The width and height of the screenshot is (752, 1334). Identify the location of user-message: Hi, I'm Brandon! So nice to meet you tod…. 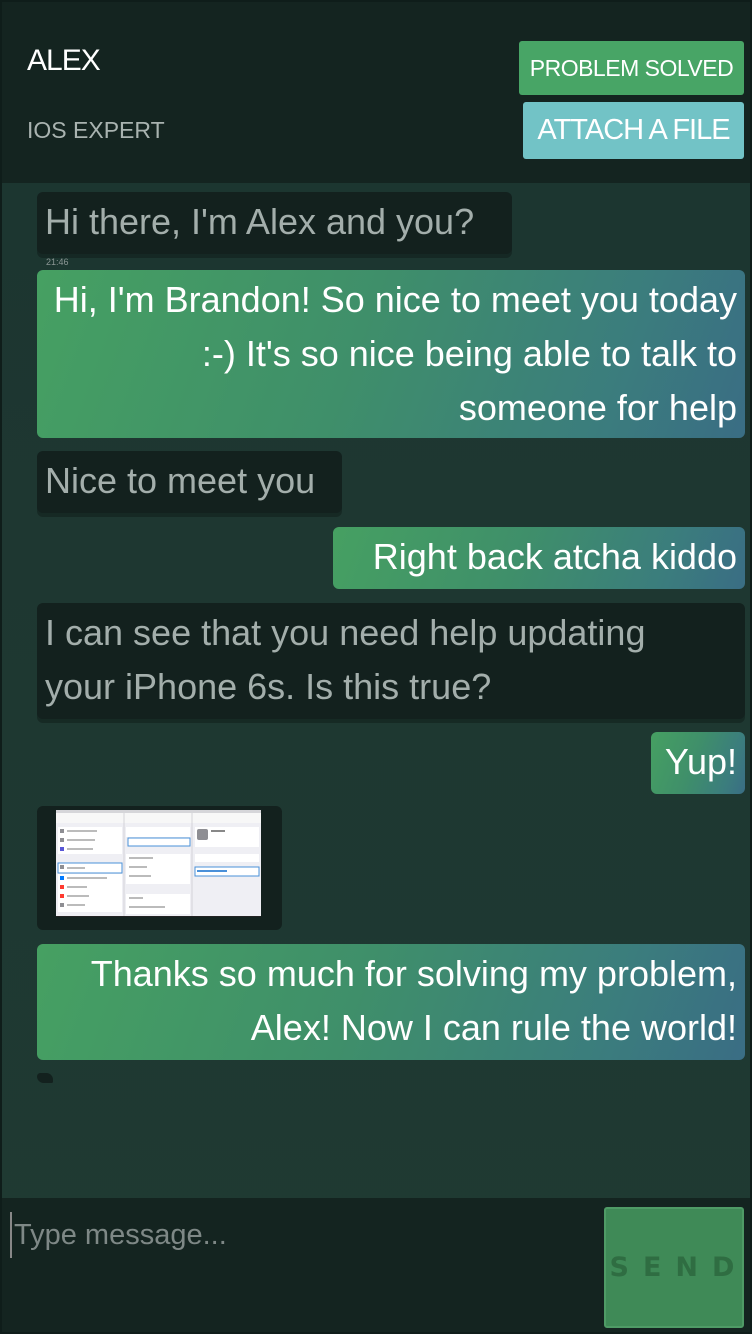
(391, 354).